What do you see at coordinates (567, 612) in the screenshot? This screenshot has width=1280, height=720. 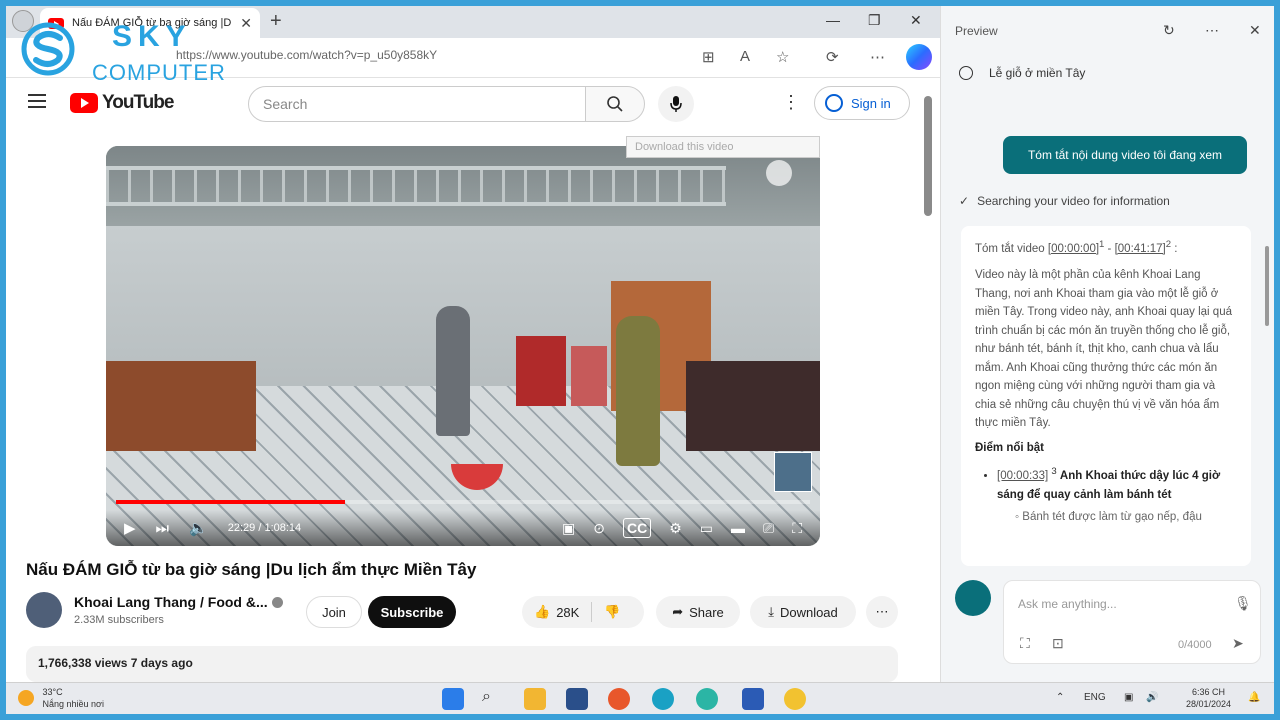 I see `like-count: 28K` at bounding box center [567, 612].